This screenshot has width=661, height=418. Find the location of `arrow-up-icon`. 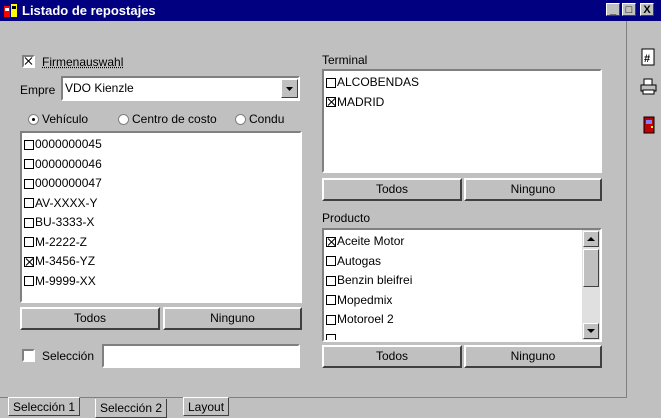

arrow-up-icon is located at coordinates (591, 239).